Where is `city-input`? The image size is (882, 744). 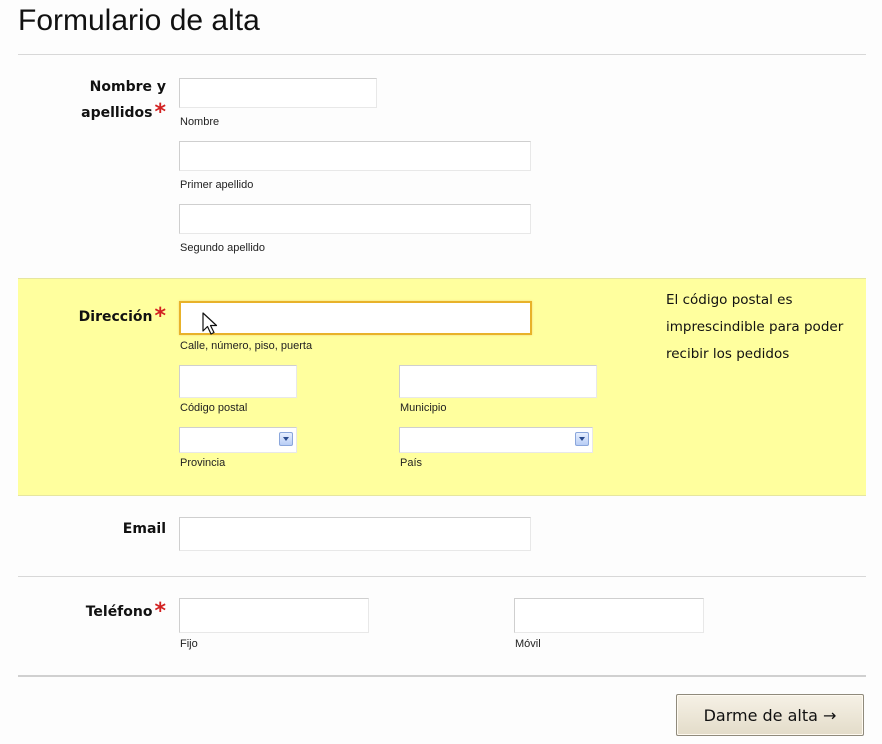
city-input is located at coordinates (498, 381).